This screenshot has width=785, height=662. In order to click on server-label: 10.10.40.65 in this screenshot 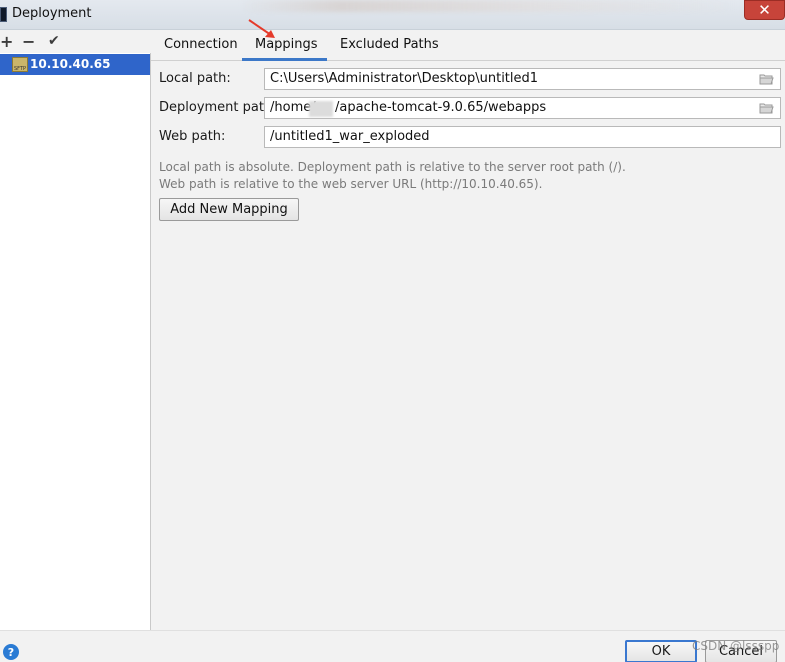, I will do `click(70, 64)`.